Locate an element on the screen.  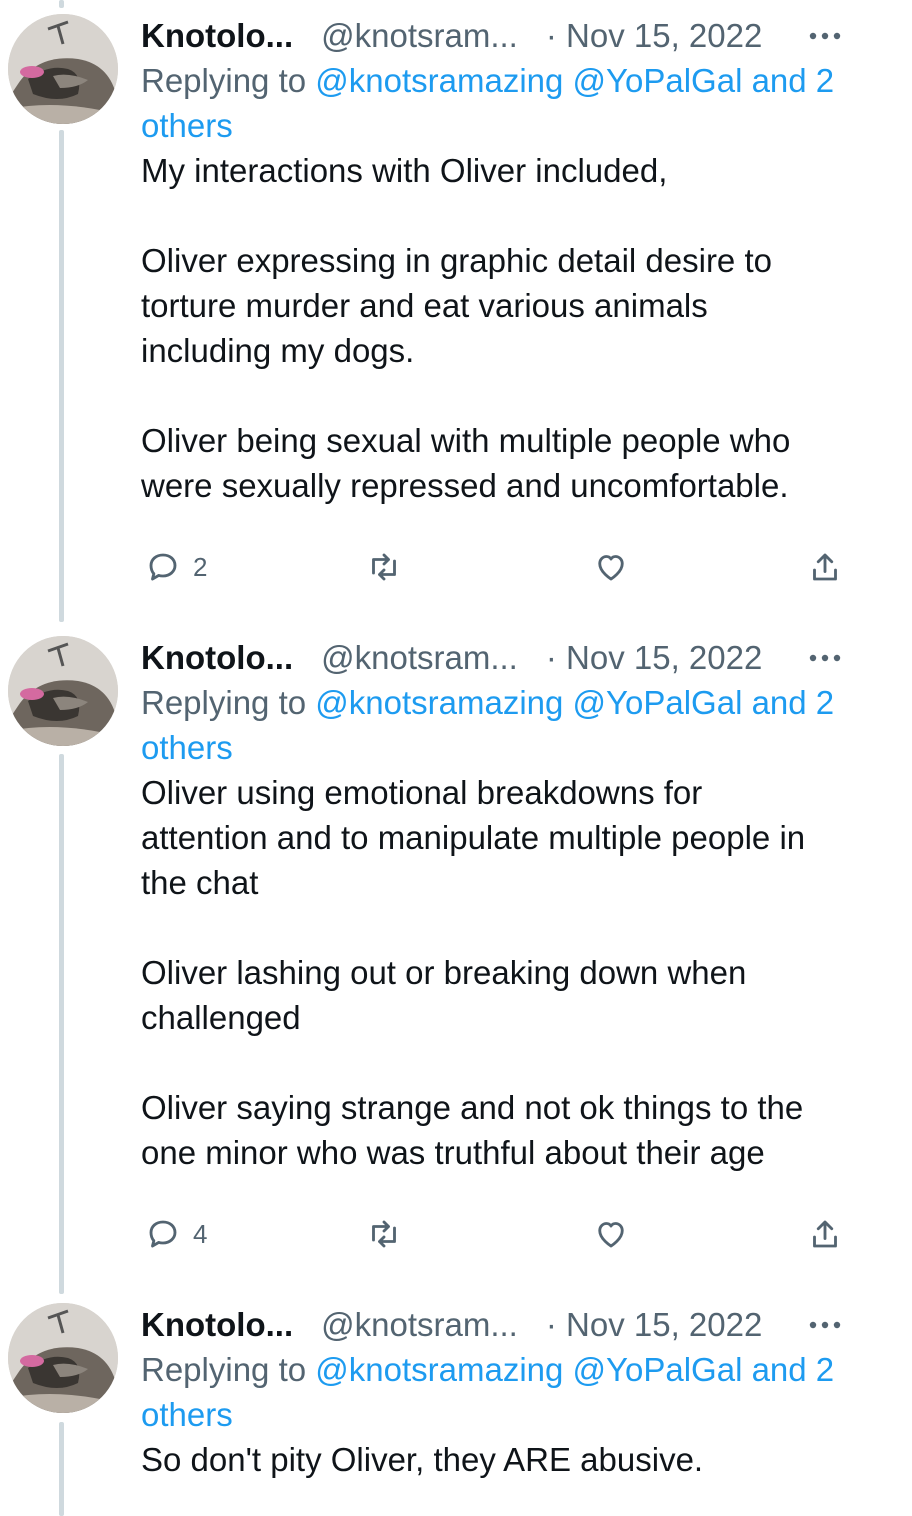
tweet-text: So don't pity Oliver, they ARE abusive. is located at coordinates (506, 1459).